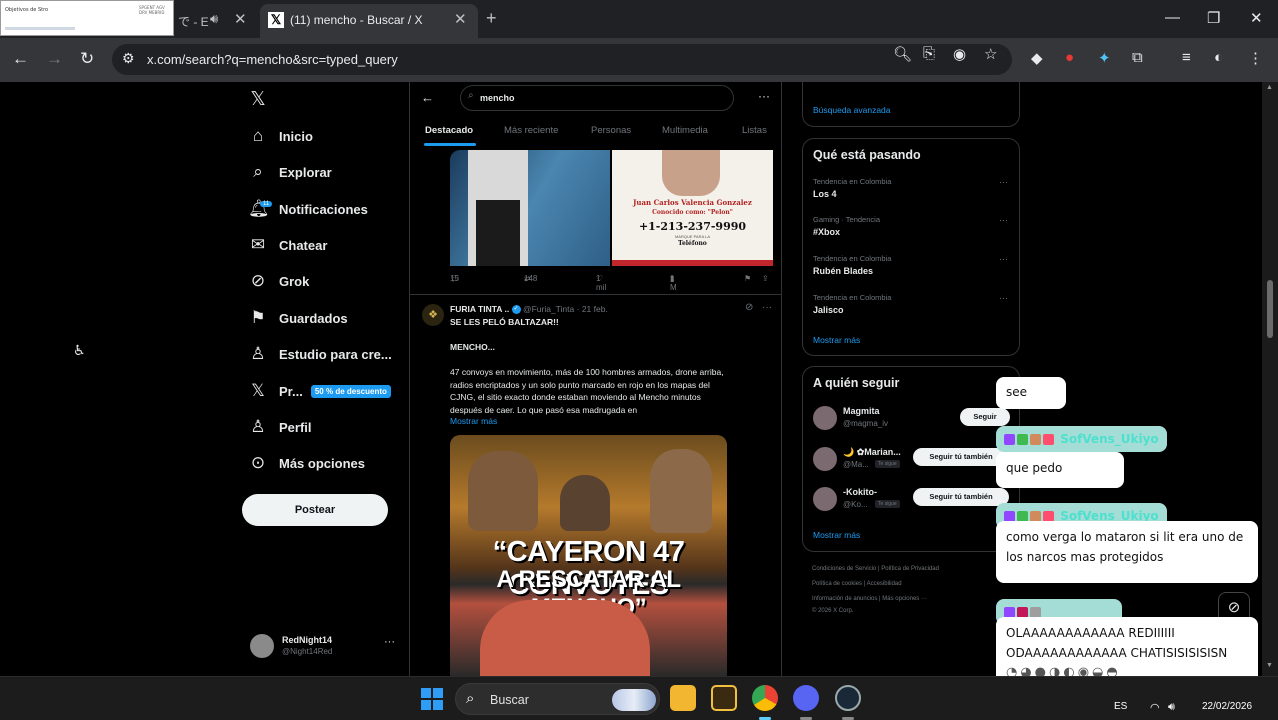 The image size is (1278, 720). Describe the element at coordinates (1213, 18) in the screenshot. I see `restore-icon: ❐` at that location.